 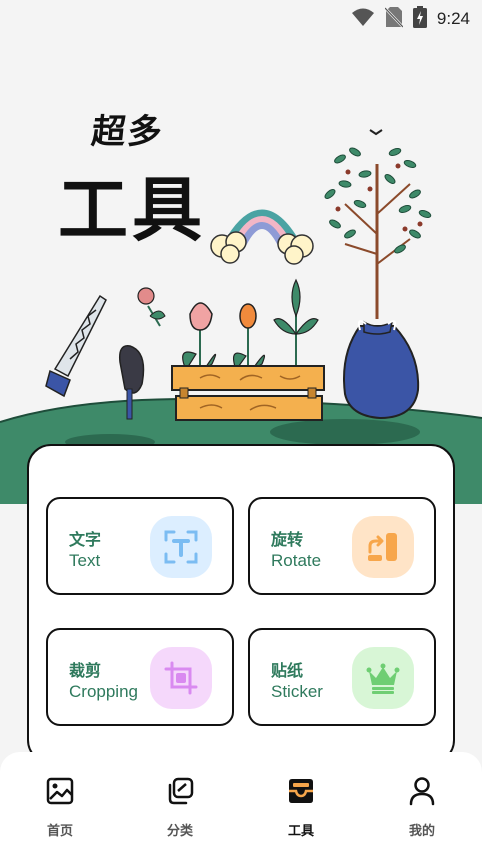 I want to click on status-bar: 9:24, so click(x=241, y=17).